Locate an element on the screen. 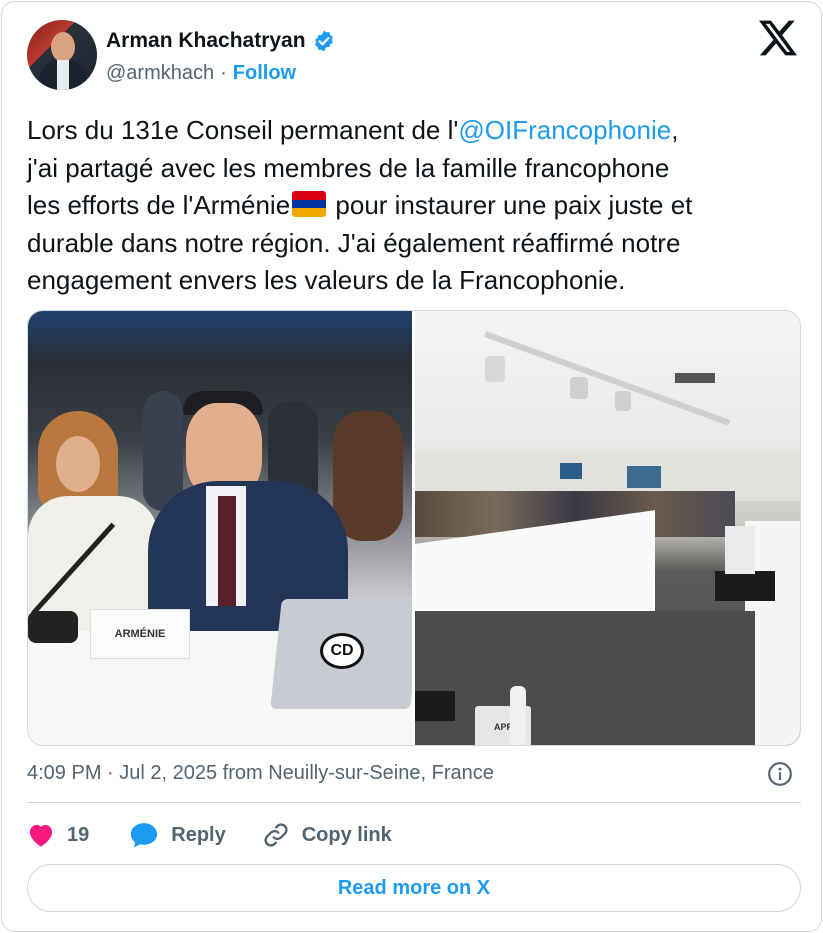 This screenshot has height=933, width=823. divider is located at coordinates (414, 802).